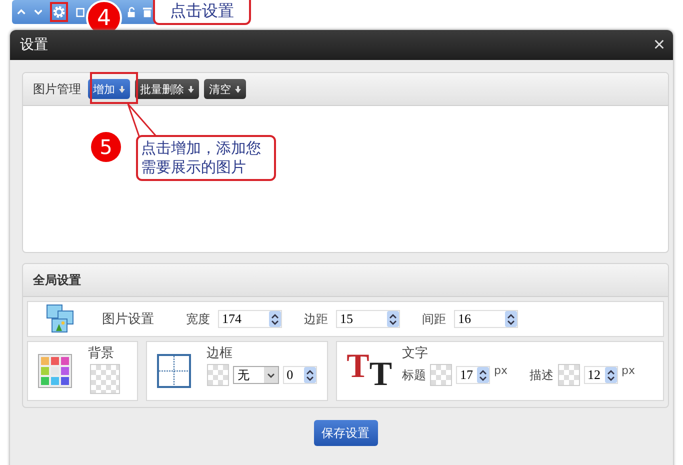 This screenshot has height=465, width=683. What do you see at coordinates (434, 319) in the screenshot?
I see `field-label: 间距` at bounding box center [434, 319].